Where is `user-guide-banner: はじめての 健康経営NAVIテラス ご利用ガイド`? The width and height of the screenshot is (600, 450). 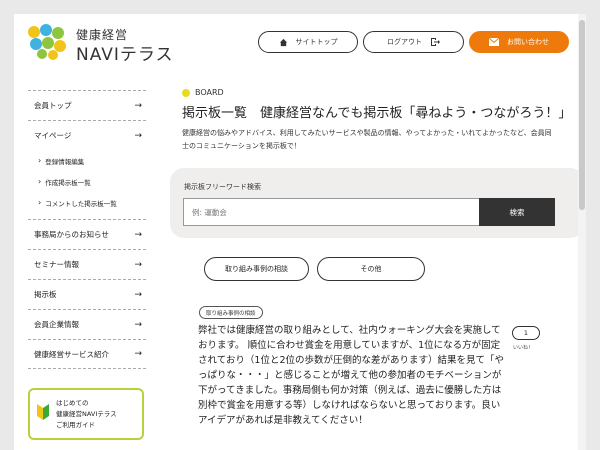 user-guide-banner: はじめての 健康経営NAVIテラス ご利用ガイド is located at coordinates (86, 414).